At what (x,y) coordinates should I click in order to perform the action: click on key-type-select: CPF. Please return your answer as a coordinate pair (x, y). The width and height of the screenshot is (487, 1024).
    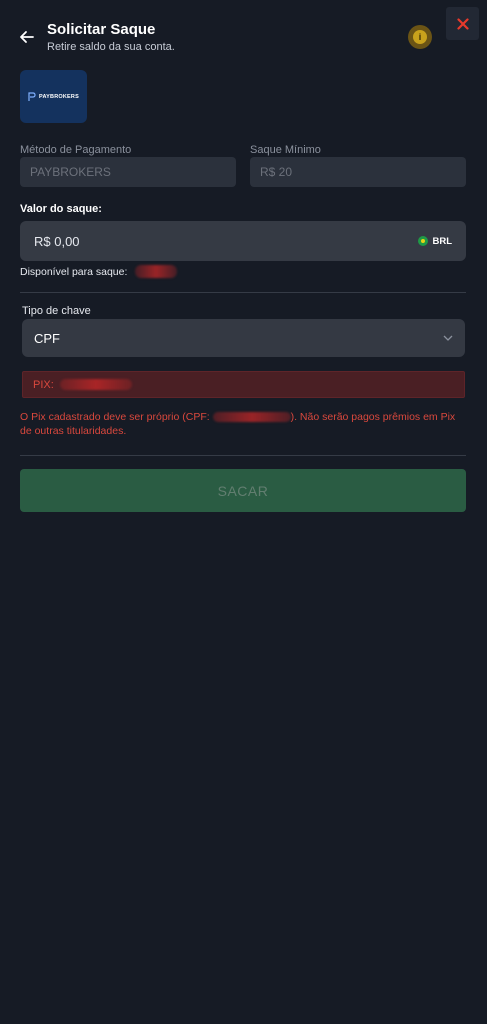
    Looking at the image, I should click on (243, 338).